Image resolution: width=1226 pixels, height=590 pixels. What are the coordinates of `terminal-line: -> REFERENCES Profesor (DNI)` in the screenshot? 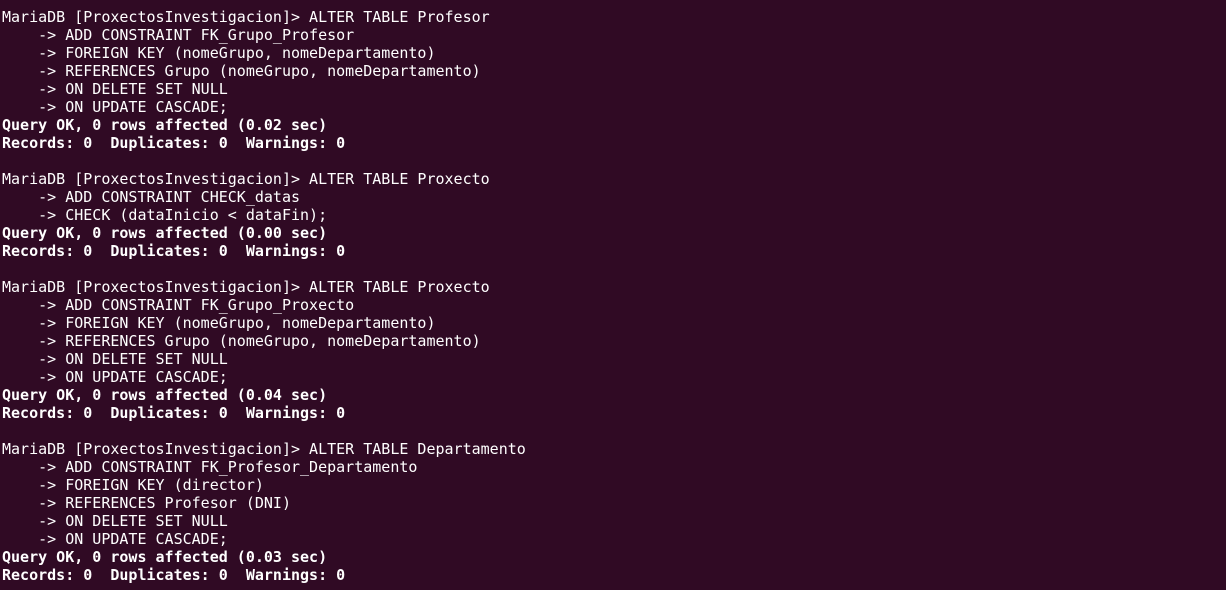 It's located at (146, 503).